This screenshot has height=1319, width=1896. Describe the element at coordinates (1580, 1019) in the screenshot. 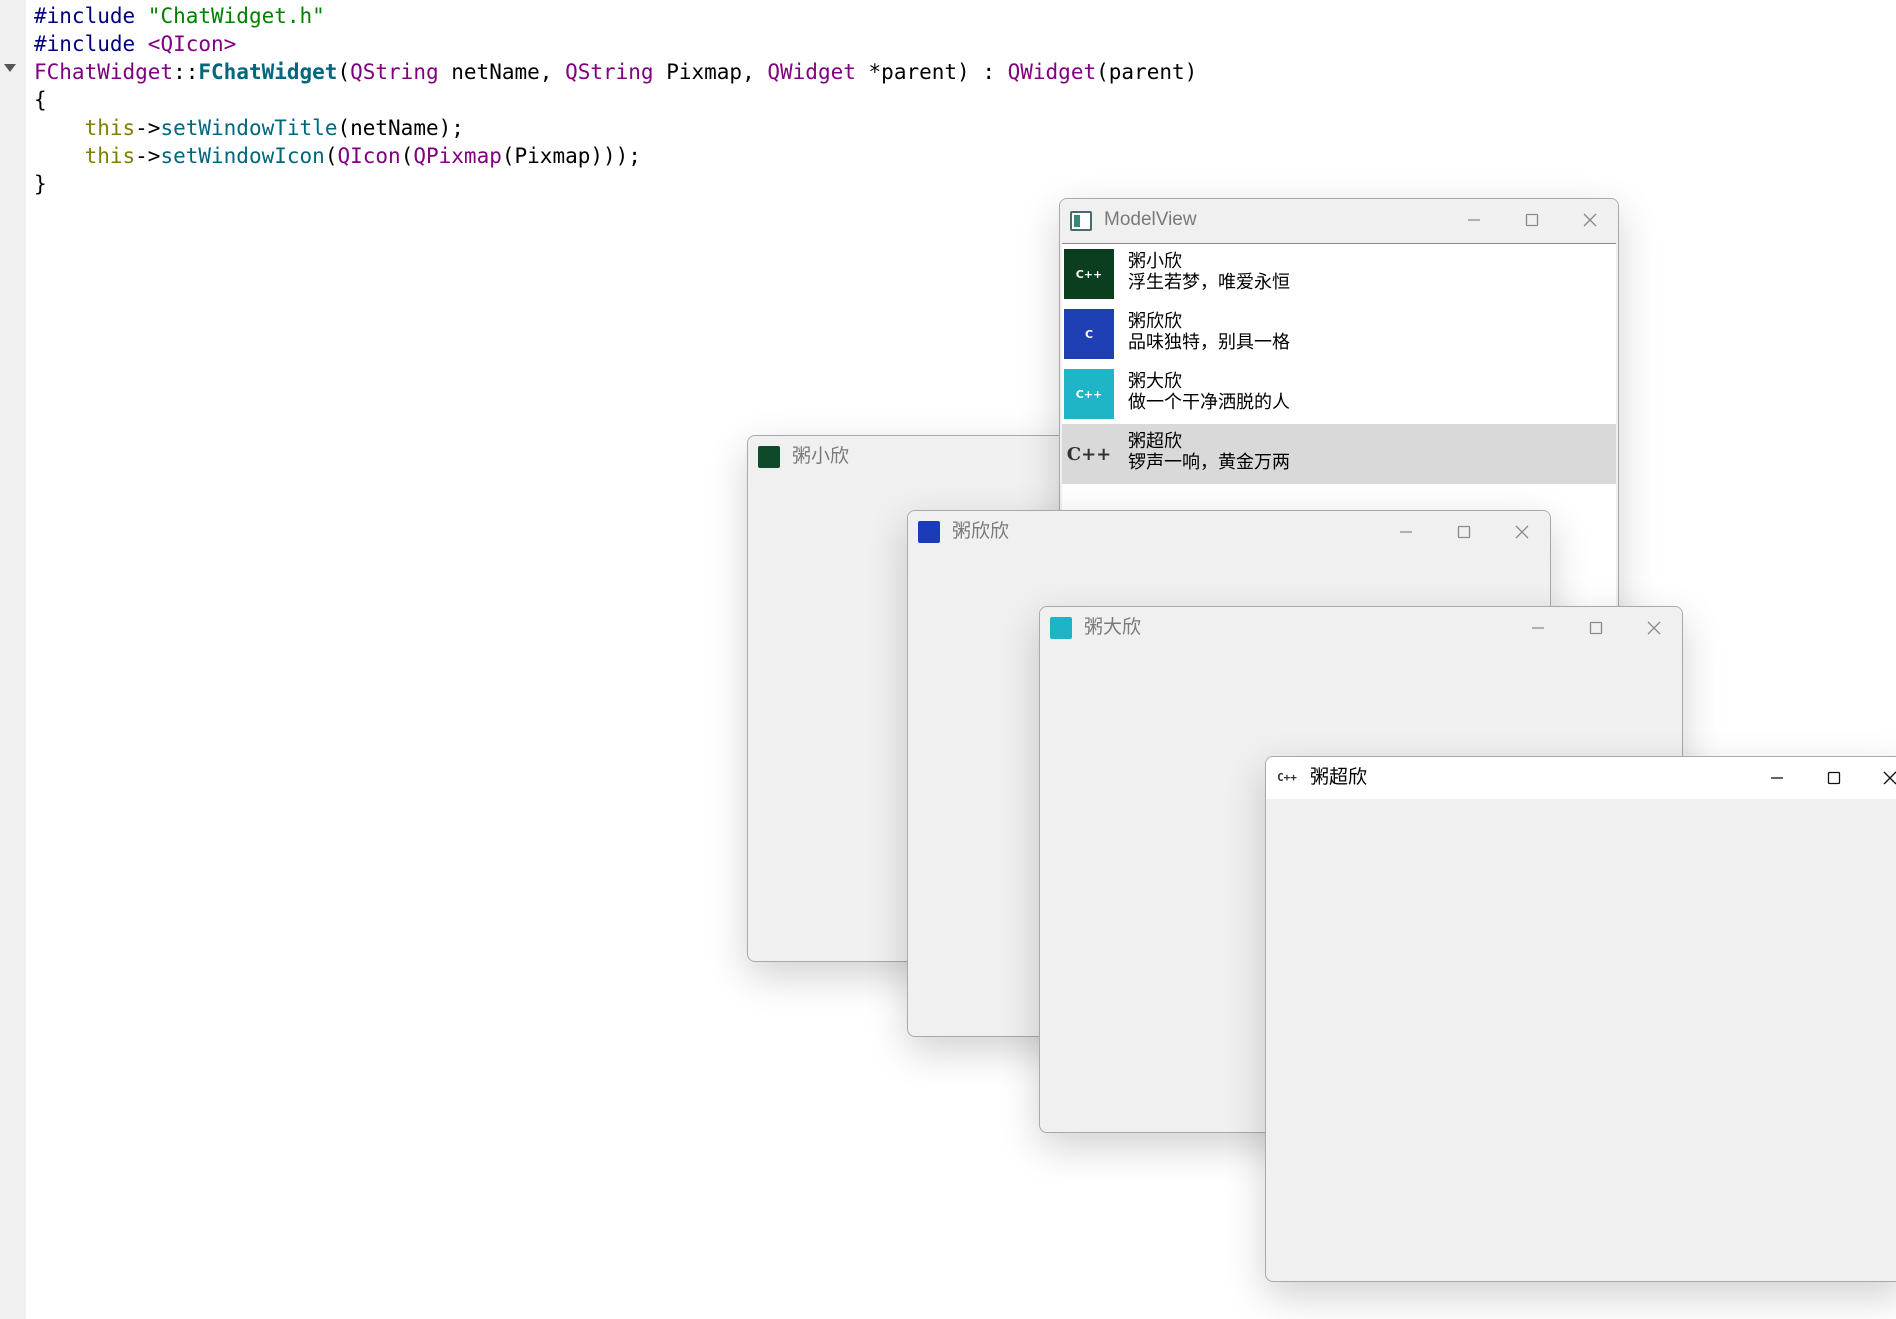

I see `window-chao: C++ 粥超欣` at that location.